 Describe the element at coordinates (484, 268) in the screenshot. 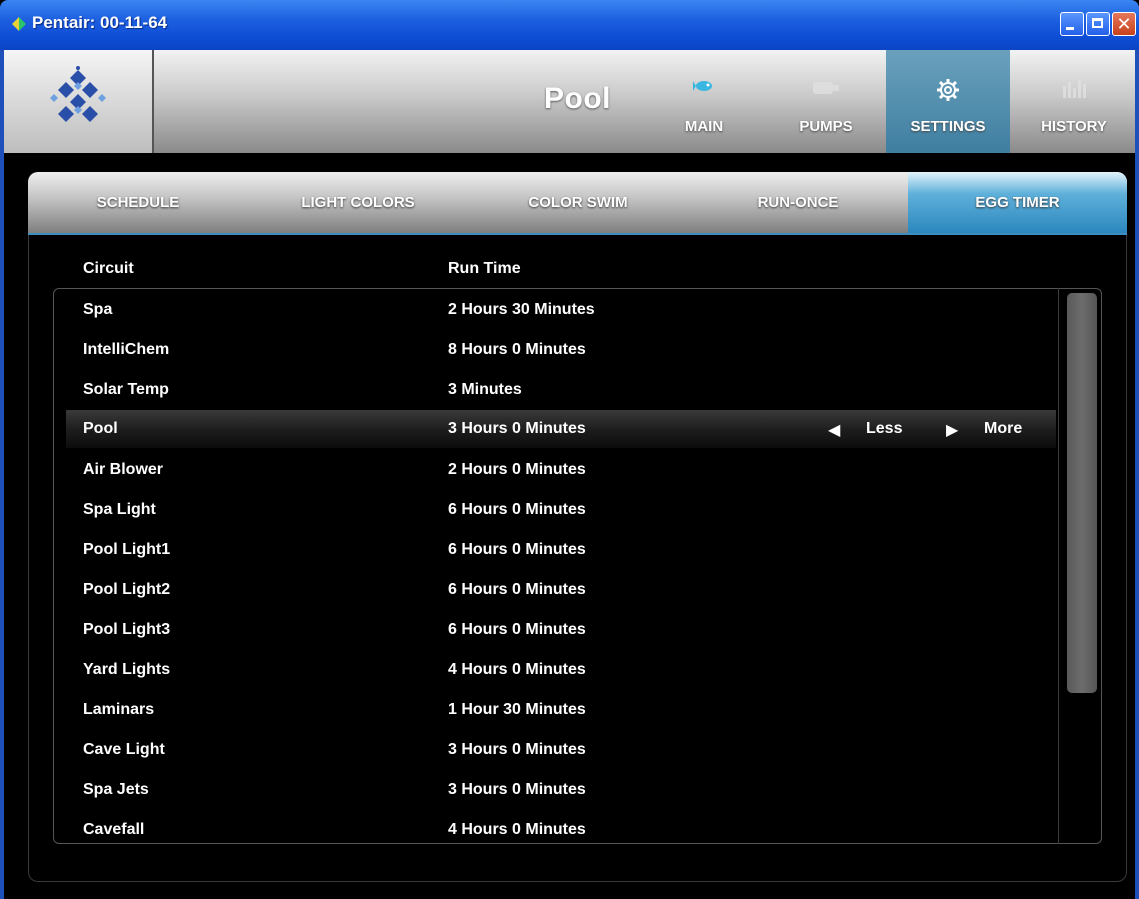

I see `column-header-run-time: Run Time` at that location.